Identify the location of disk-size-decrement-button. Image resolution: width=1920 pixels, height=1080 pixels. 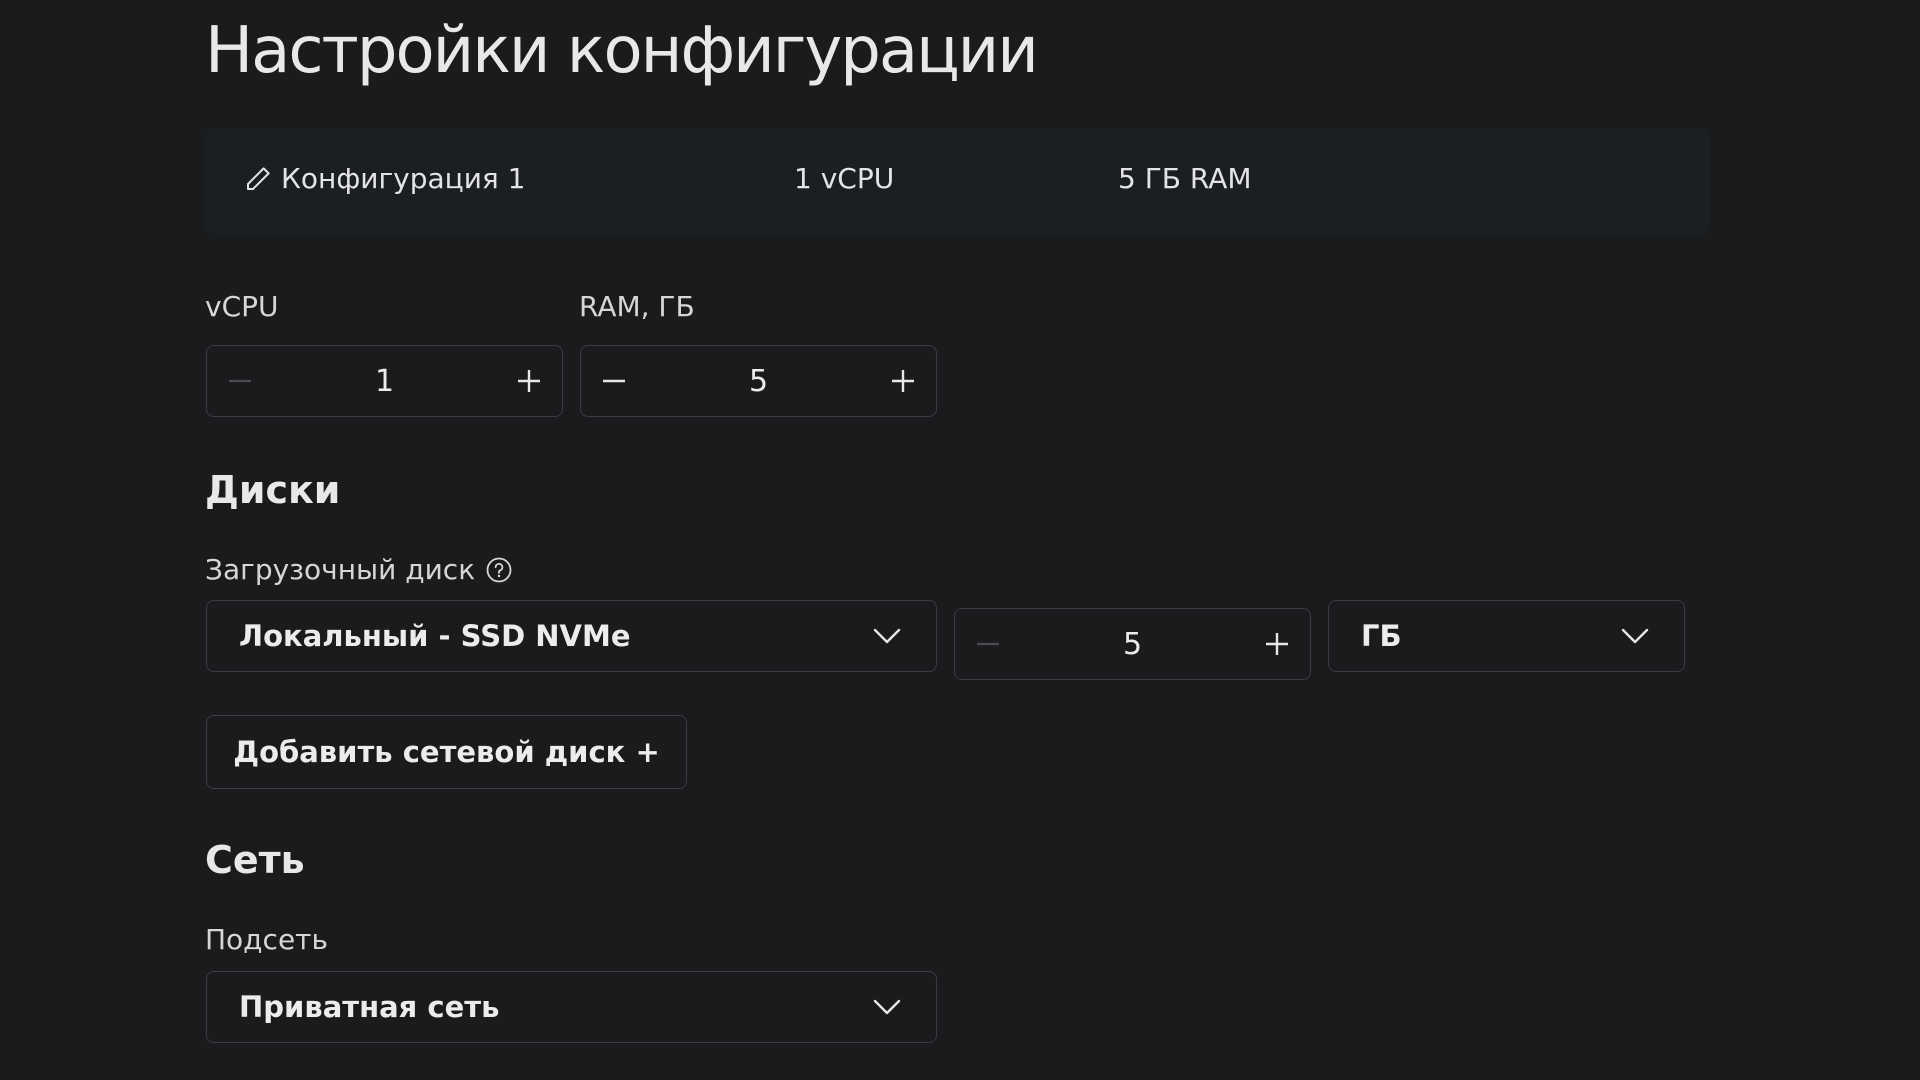
(988, 644).